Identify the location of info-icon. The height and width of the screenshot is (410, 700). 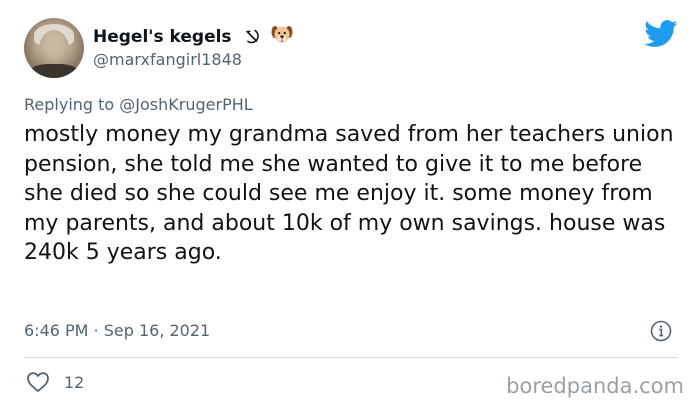
(661, 331).